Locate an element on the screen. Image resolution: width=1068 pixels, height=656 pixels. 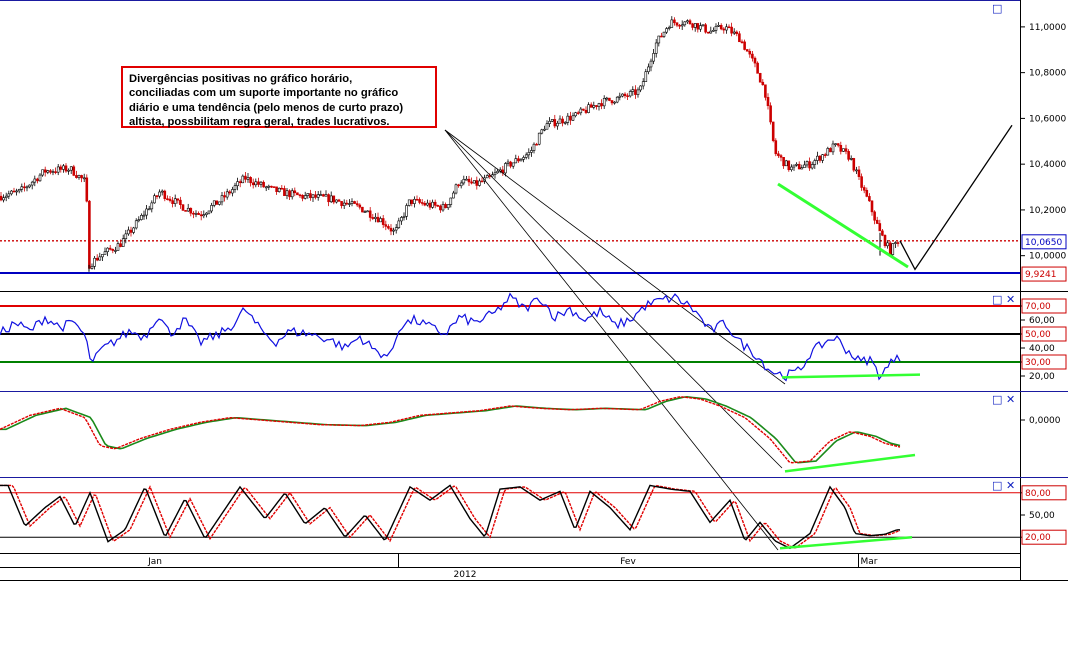
rsi-level-label: 30,00 is located at coordinates (1044, 362).